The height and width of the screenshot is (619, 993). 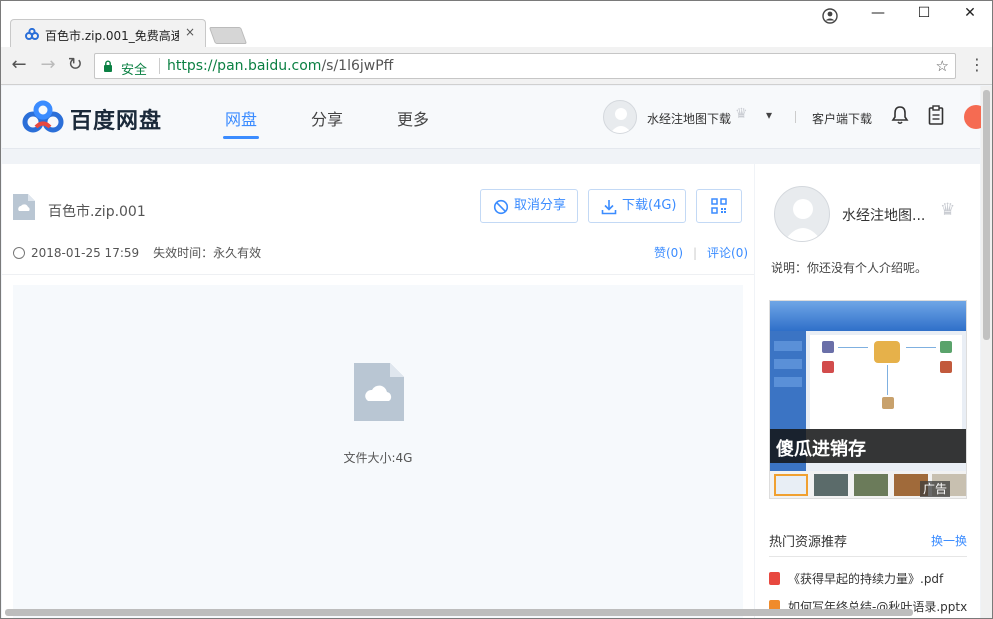 What do you see at coordinates (821, 449) in the screenshot?
I see `ad-title: 傻瓜进销存` at bounding box center [821, 449].